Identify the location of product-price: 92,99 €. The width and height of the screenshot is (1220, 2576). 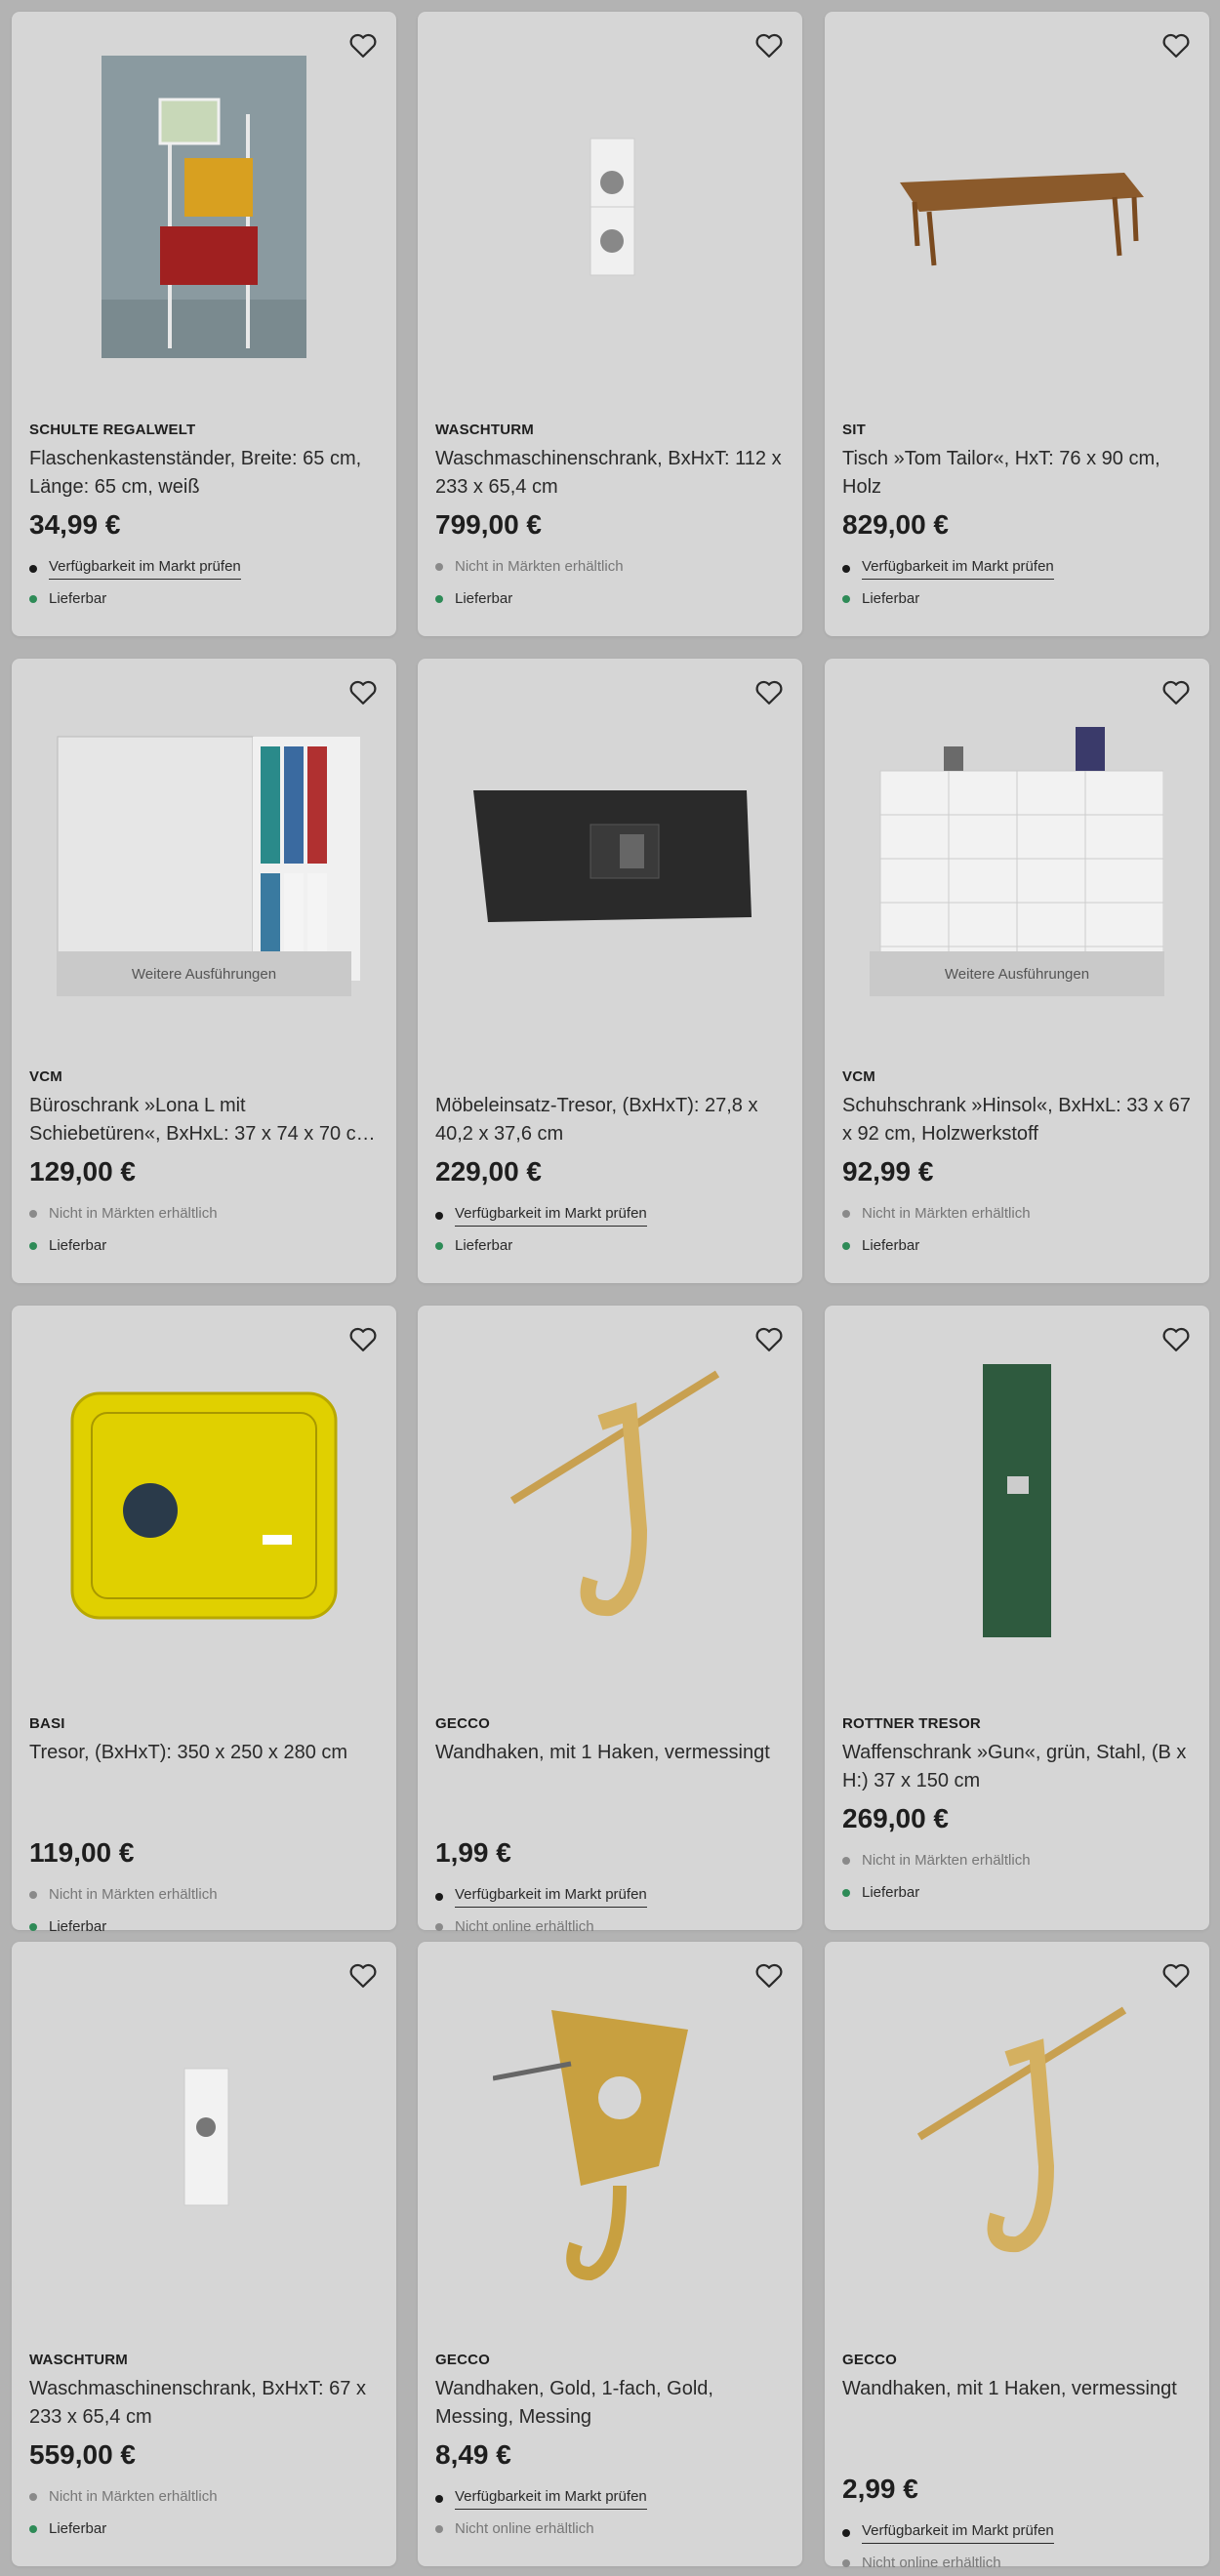
(888, 1171).